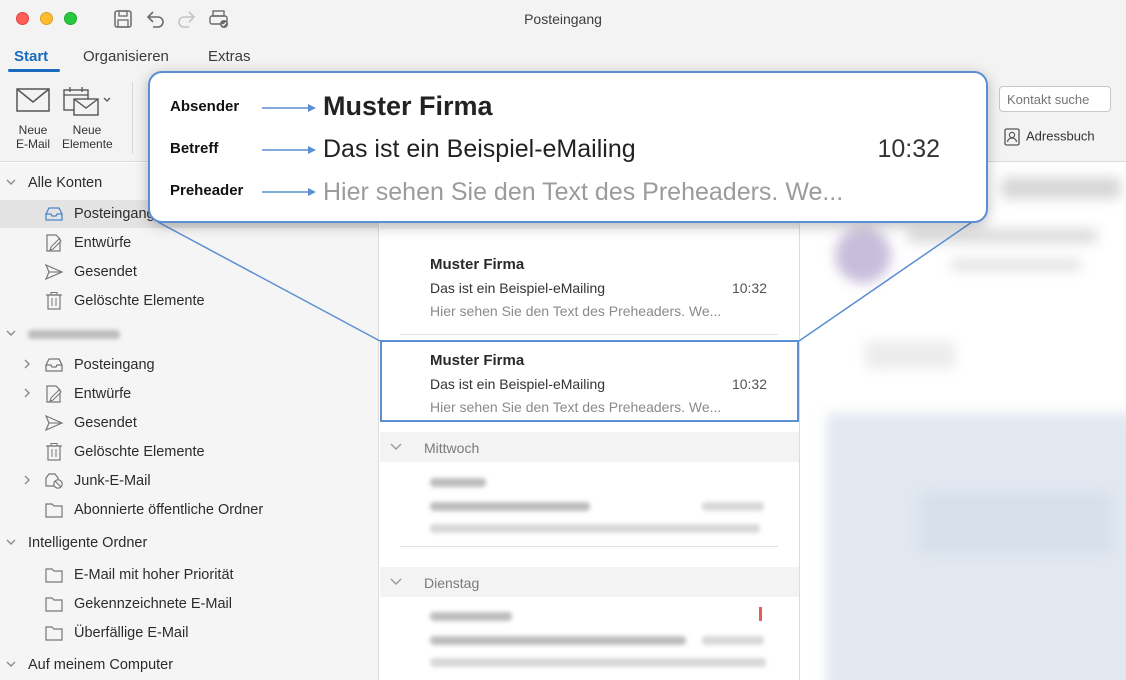 This screenshot has height=680, width=1126. I want to click on group-label: Auf meinem Computer, so click(101, 665).